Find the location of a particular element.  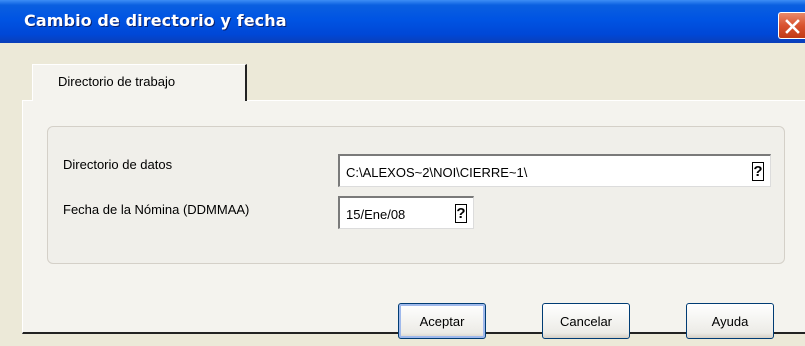

directory-help-button: ? is located at coordinates (758, 171).